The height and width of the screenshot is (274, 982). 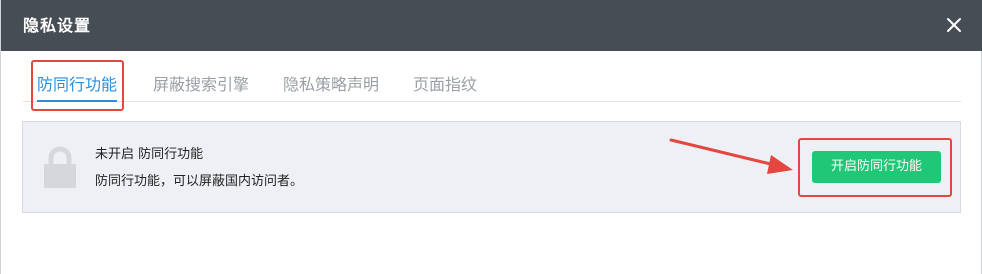 What do you see at coordinates (60, 167) in the screenshot?
I see `lock-icon` at bounding box center [60, 167].